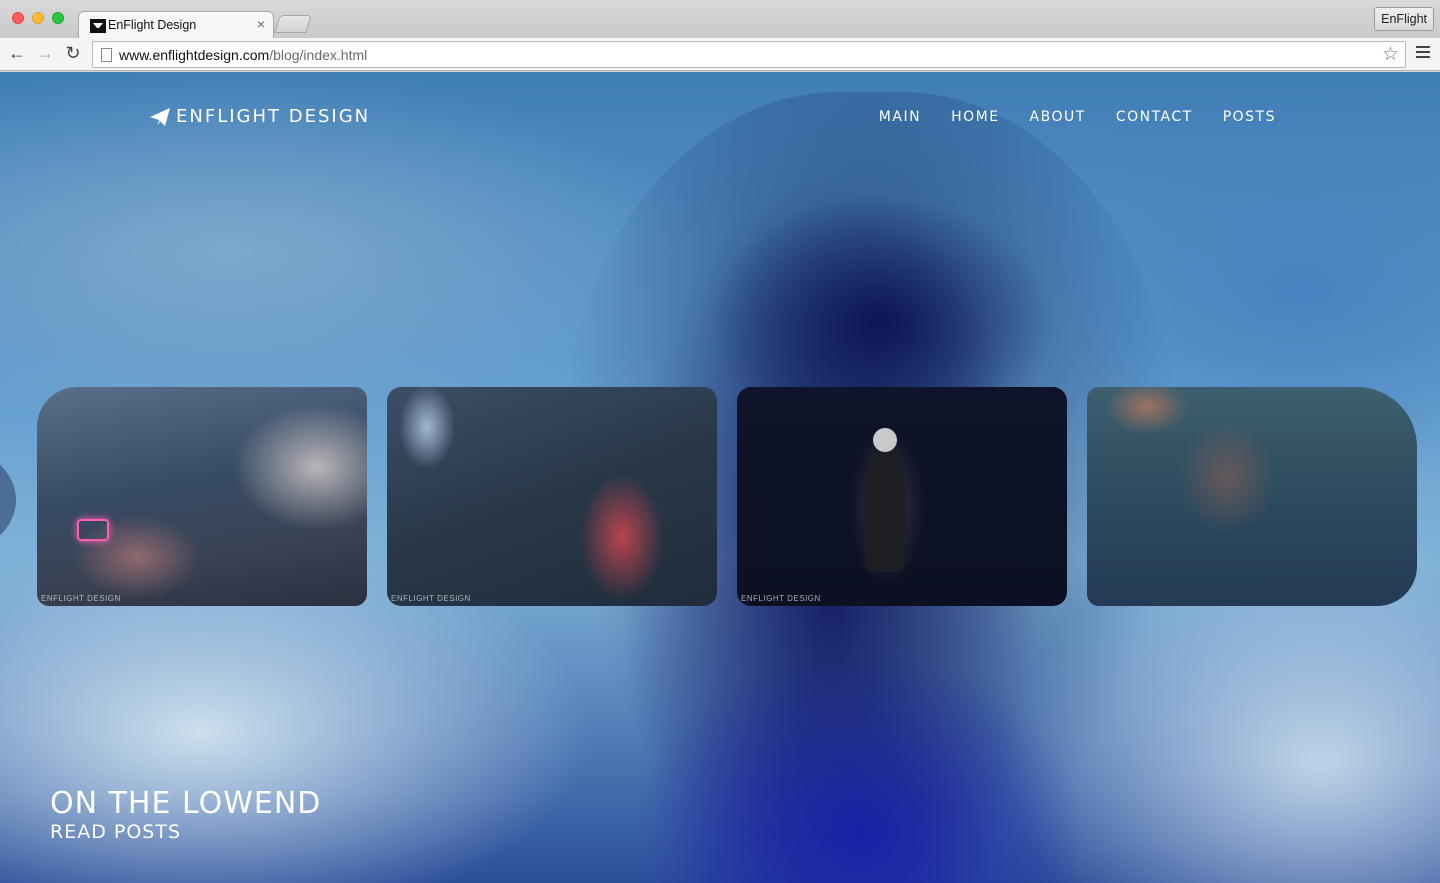 The width and height of the screenshot is (1440, 883). What do you see at coordinates (106, 55) in the screenshot?
I see `page-icon` at bounding box center [106, 55].